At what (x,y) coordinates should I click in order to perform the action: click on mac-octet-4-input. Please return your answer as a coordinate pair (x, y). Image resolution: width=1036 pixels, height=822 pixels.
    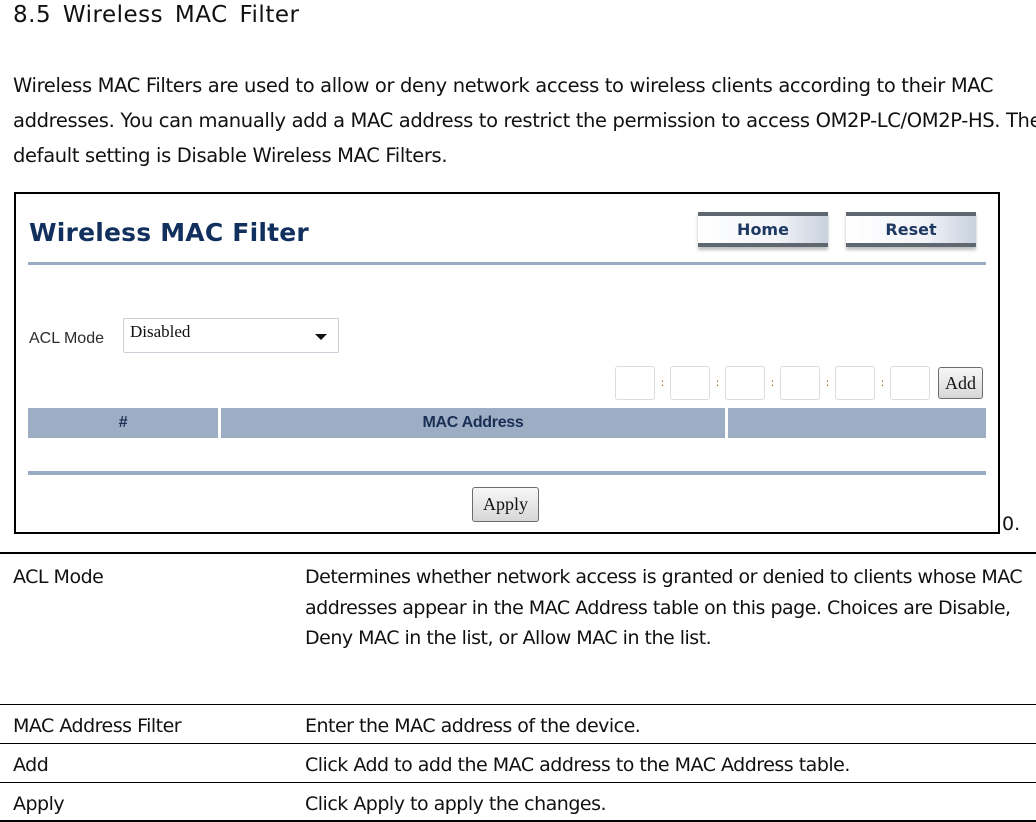
    Looking at the image, I should click on (800, 383).